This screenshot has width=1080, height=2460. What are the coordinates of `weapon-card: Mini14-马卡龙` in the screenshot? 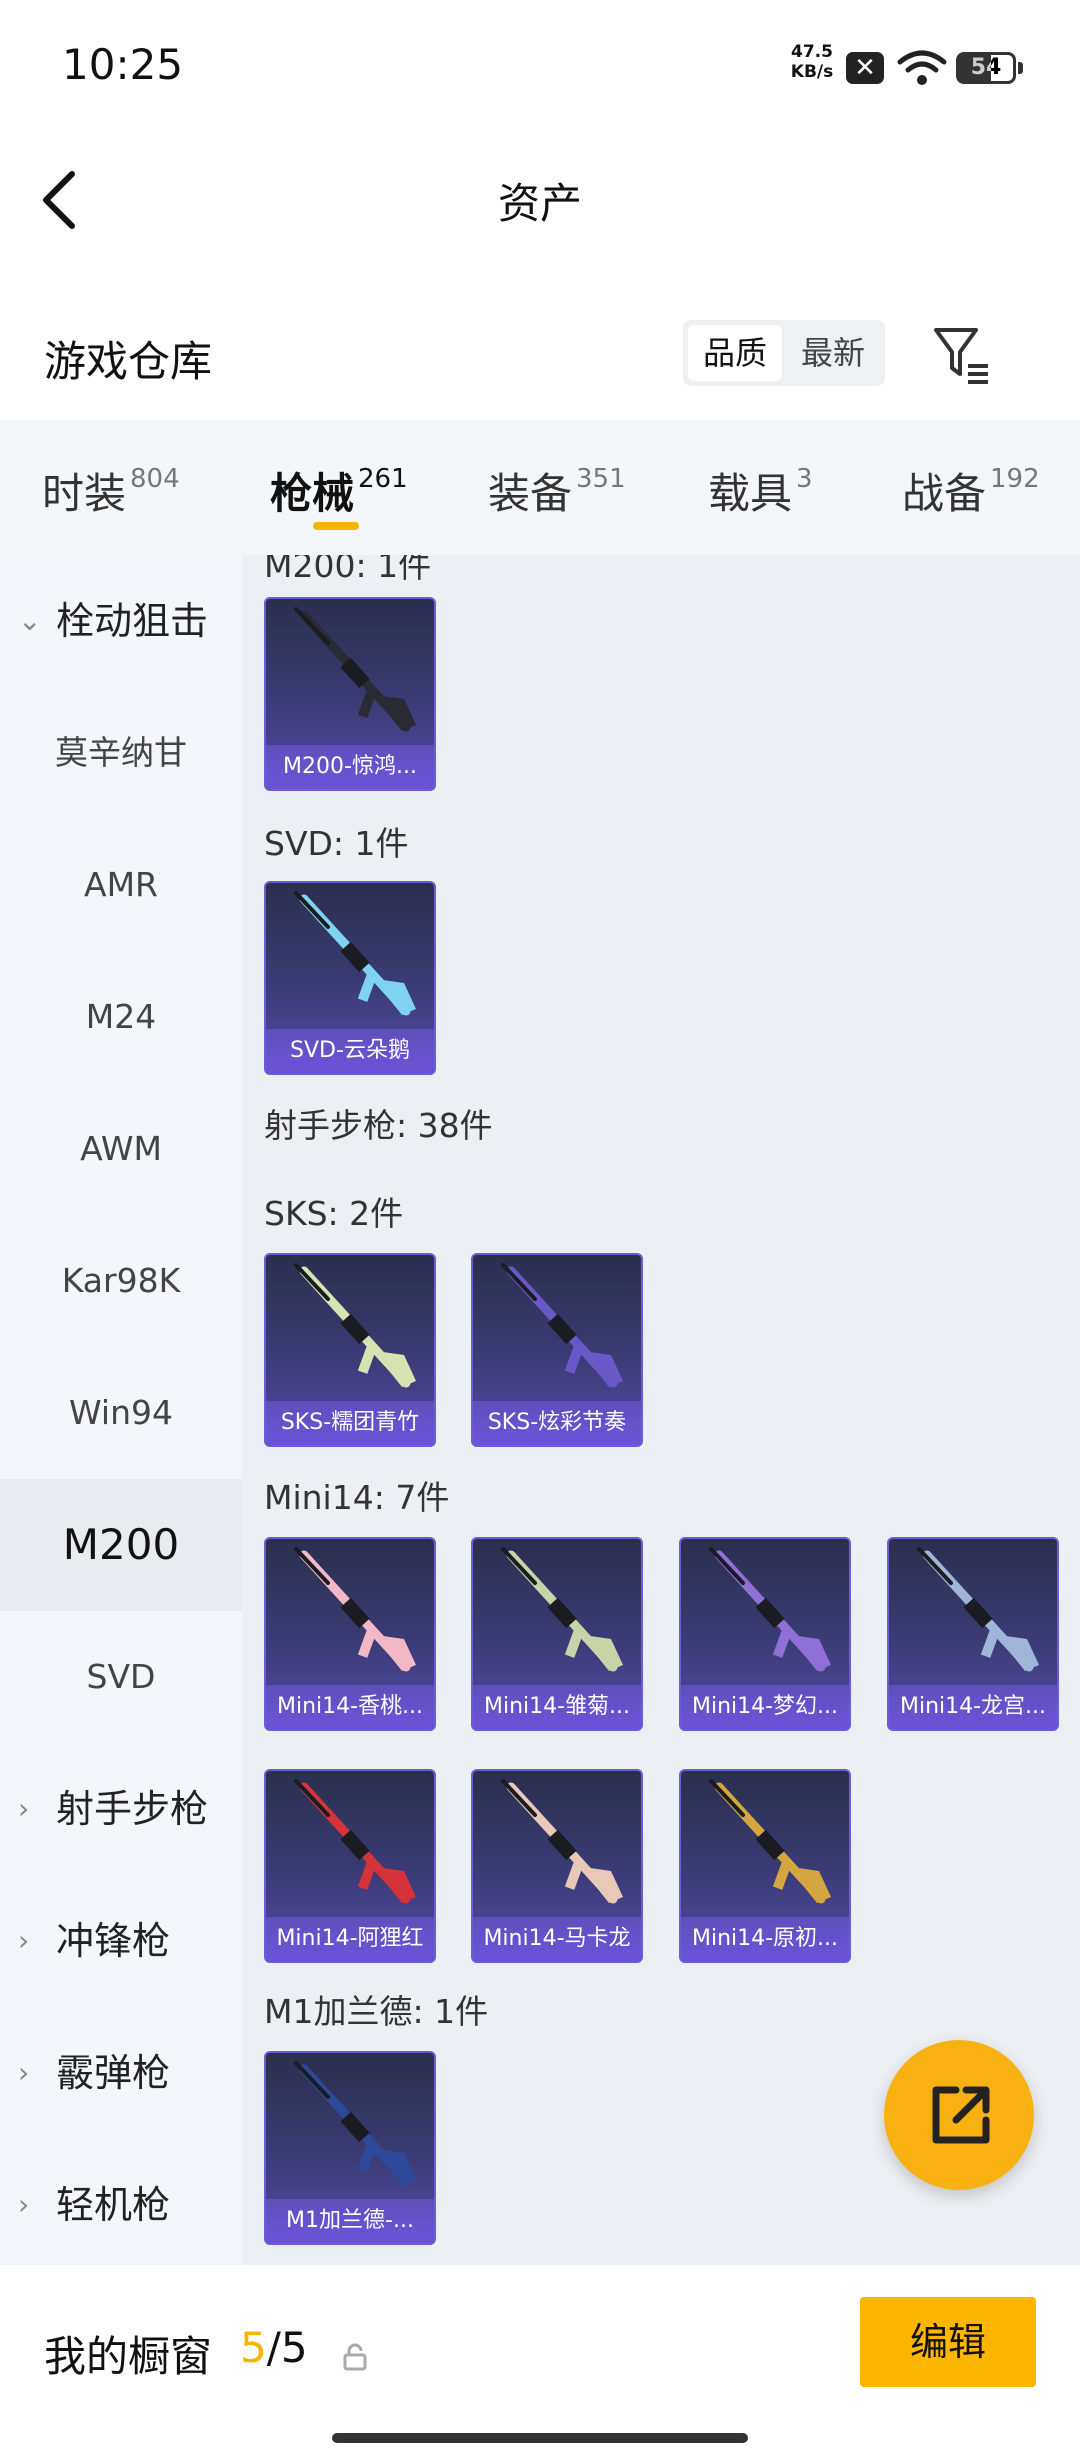 It's located at (557, 1866).